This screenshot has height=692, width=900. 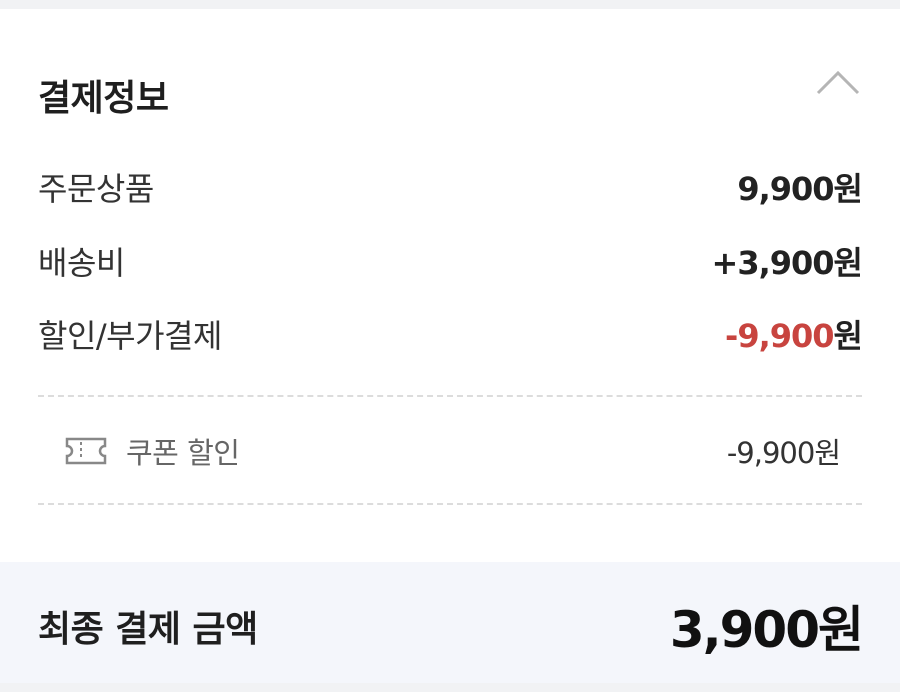 What do you see at coordinates (848, 336) in the screenshot?
I see `discount-unit: 원` at bounding box center [848, 336].